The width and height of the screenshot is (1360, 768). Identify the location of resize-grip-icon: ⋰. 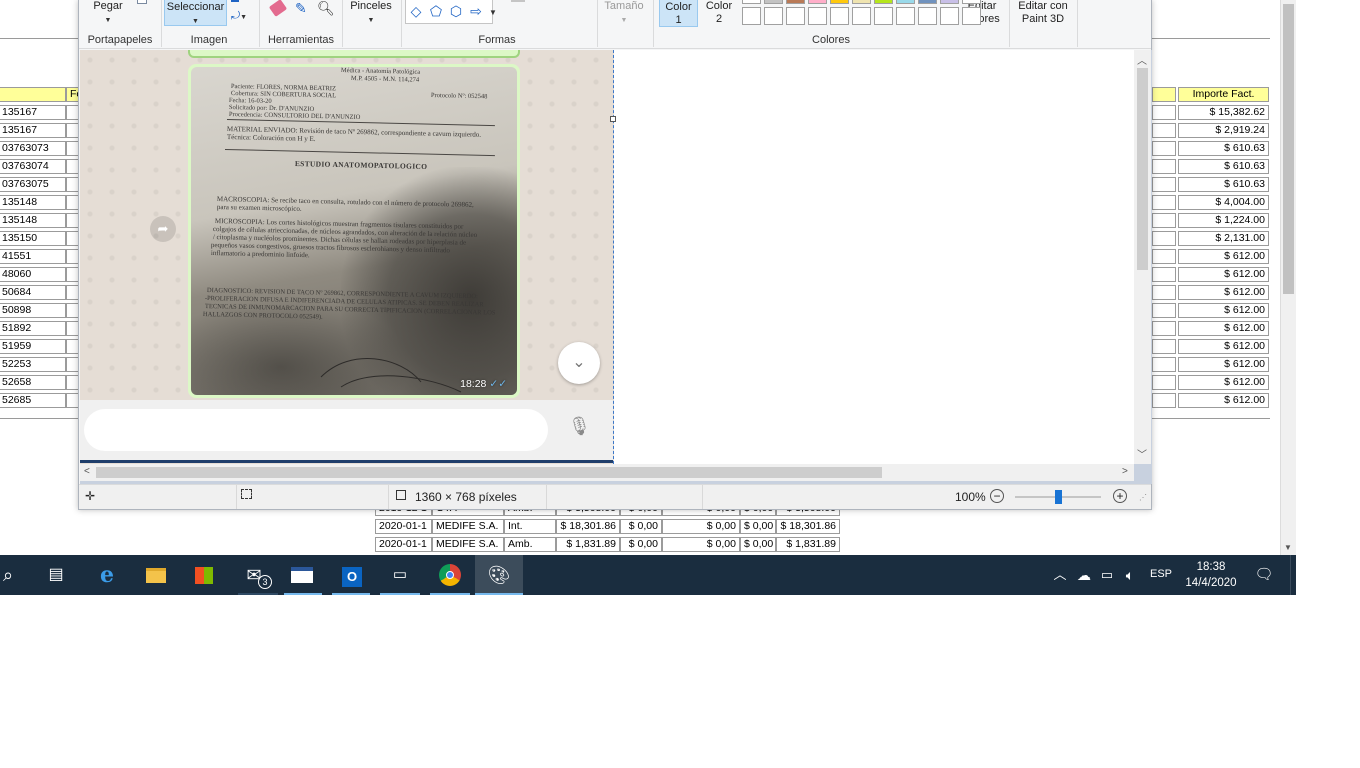
(1143, 497).